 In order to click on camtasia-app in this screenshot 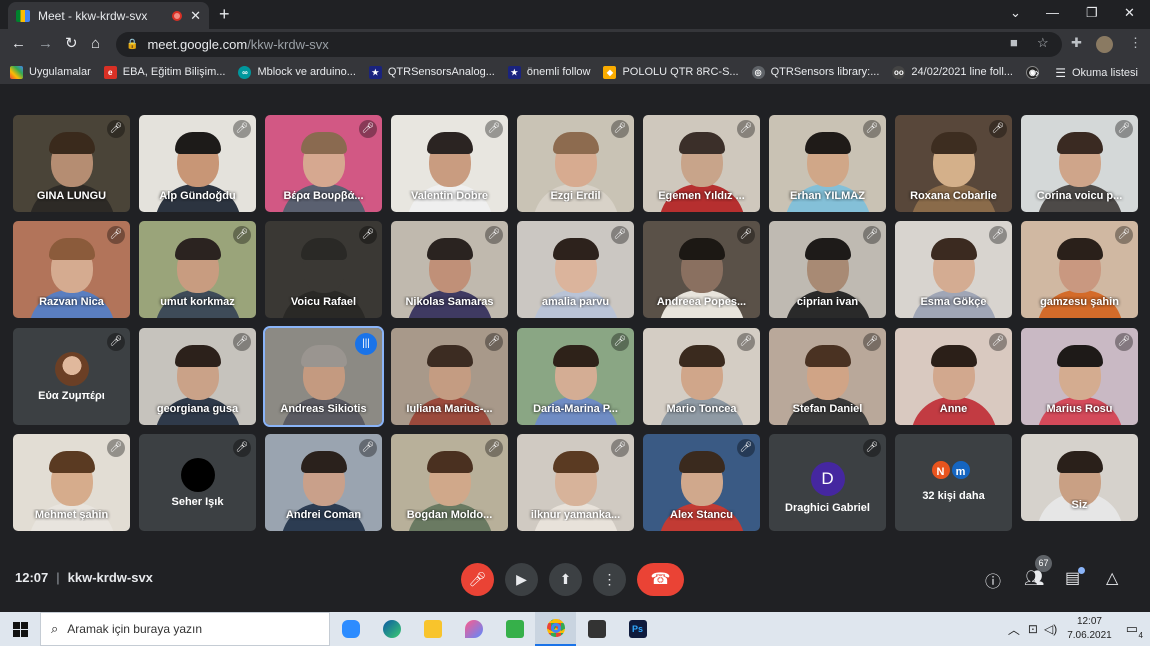, I will do `click(514, 629)`.